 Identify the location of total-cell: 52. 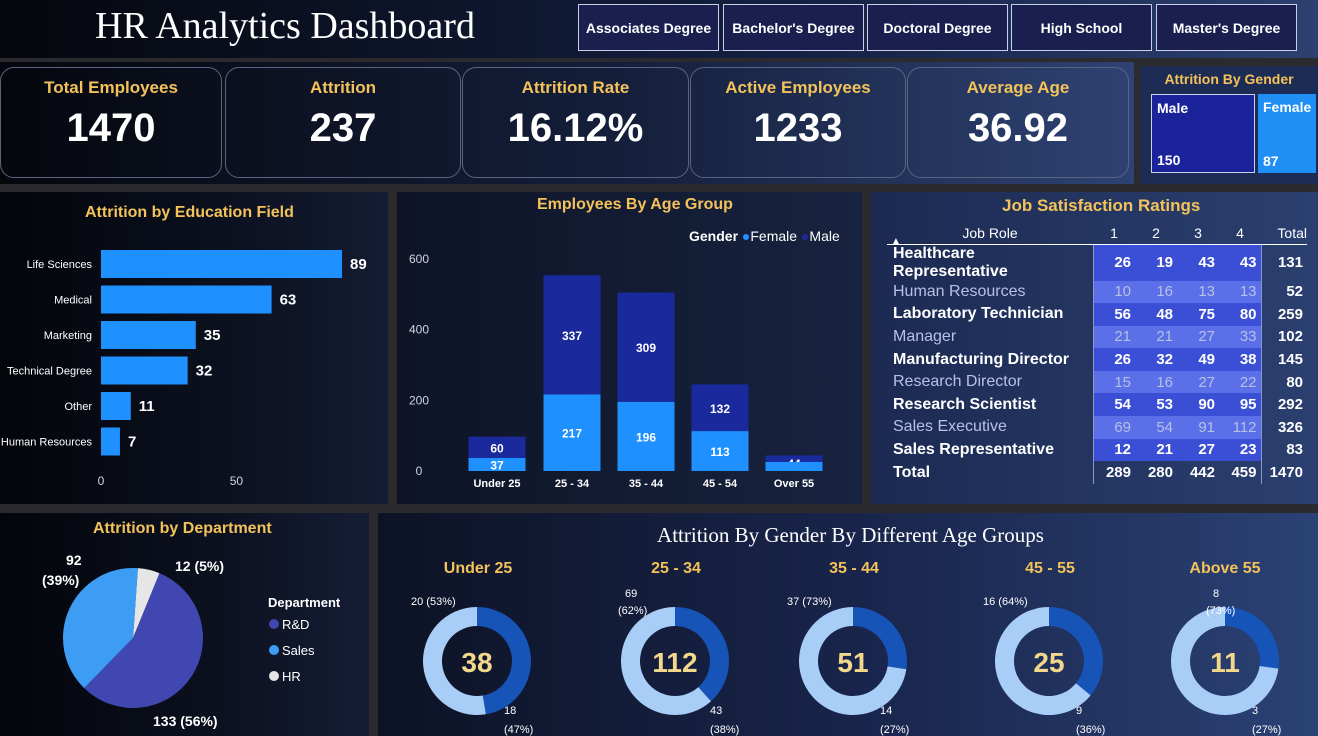
(1283, 292).